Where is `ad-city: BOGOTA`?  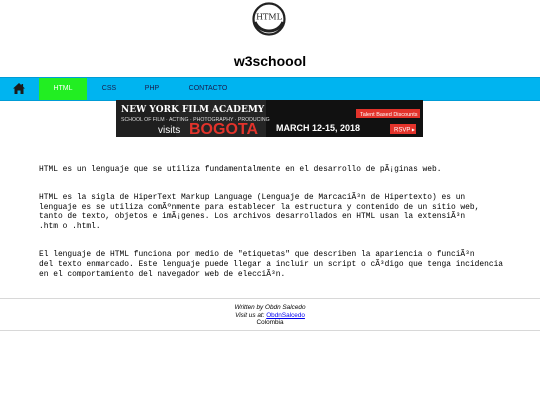
ad-city: BOGOTA is located at coordinates (223, 129).